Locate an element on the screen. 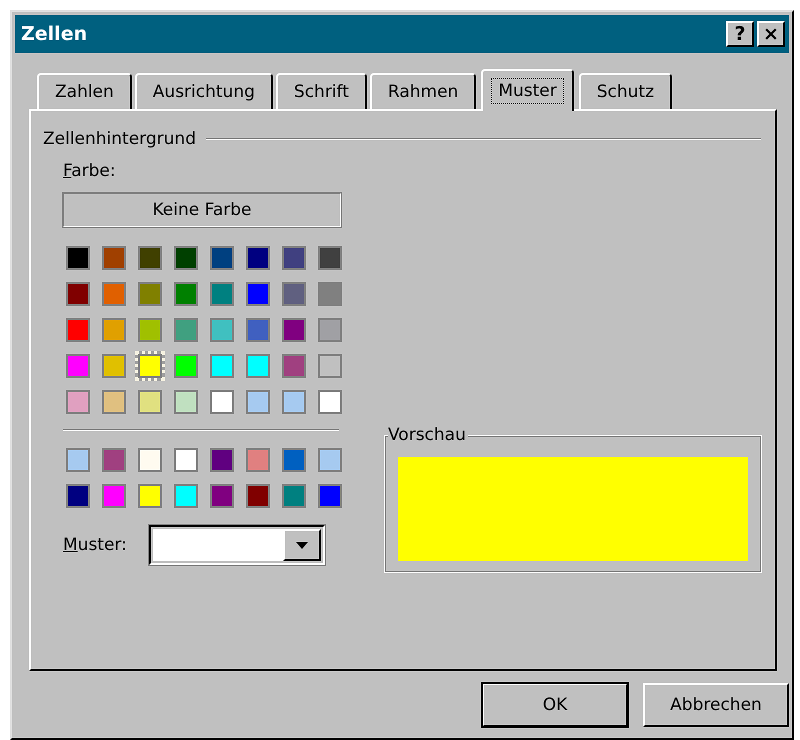 The image size is (800, 740). tab: Rahmen is located at coordinates (423, 91).